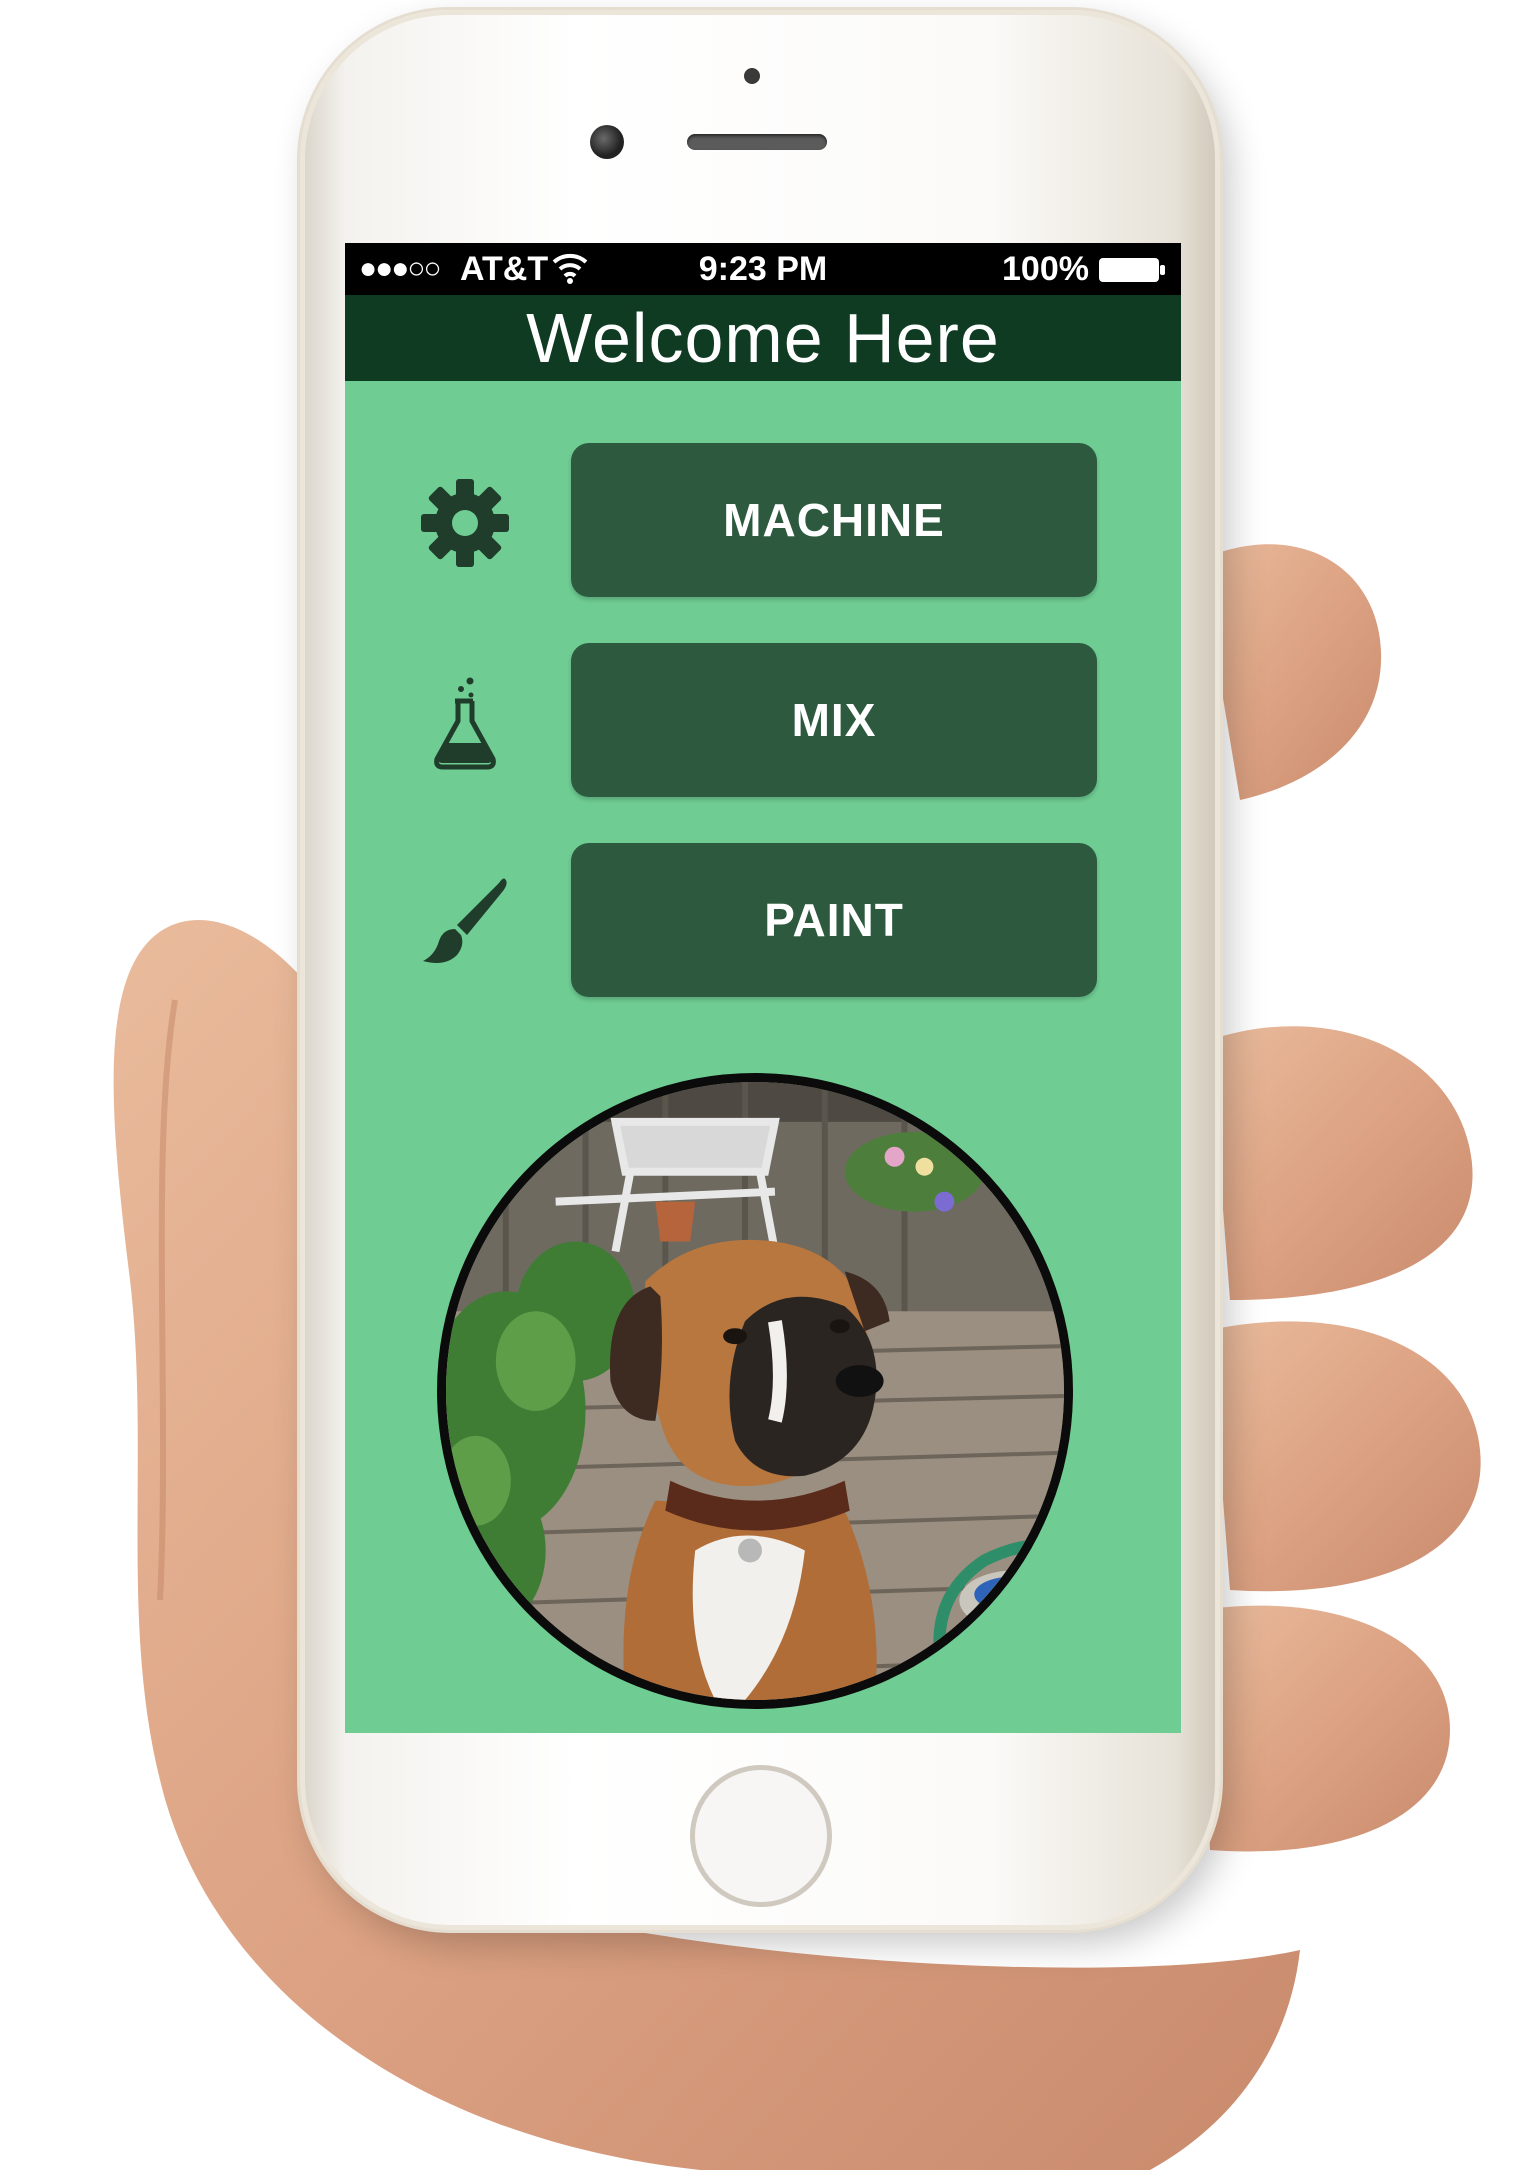 This screenshot has width=1527, height=2170. I want to click on menu-row-machine: MACHINE, so click(763, 520).